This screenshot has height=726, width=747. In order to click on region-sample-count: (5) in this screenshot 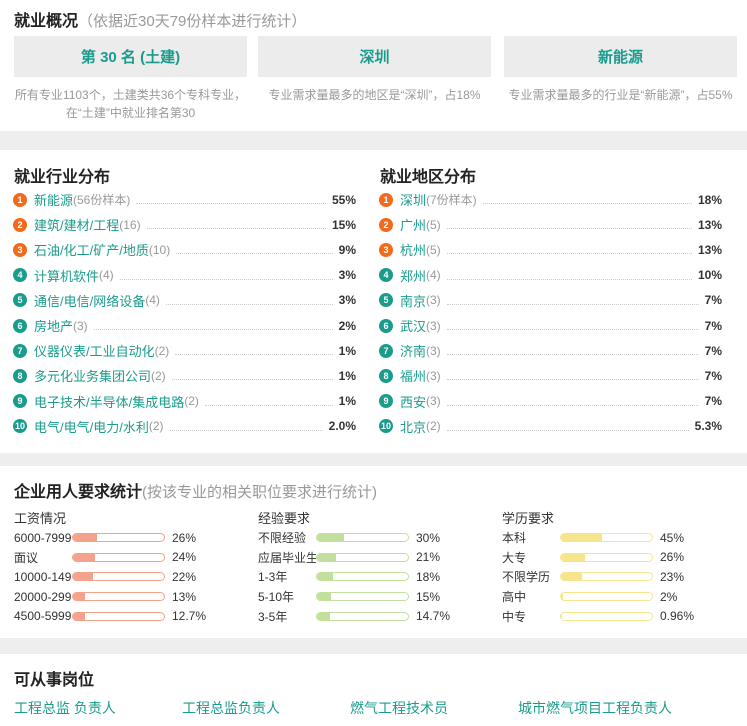, I will do `click(433, 249)`.